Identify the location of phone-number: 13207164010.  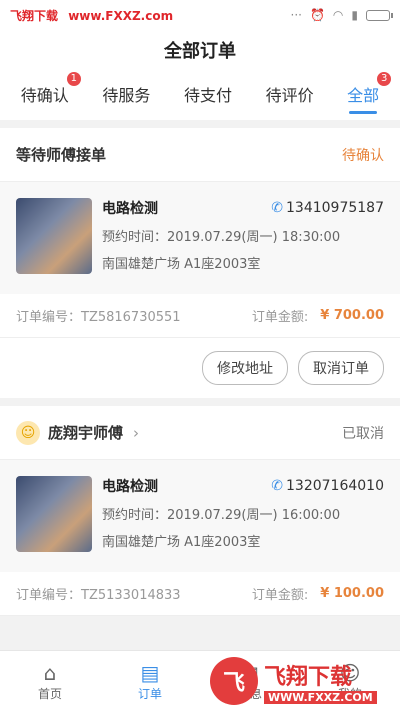
(335, 486).